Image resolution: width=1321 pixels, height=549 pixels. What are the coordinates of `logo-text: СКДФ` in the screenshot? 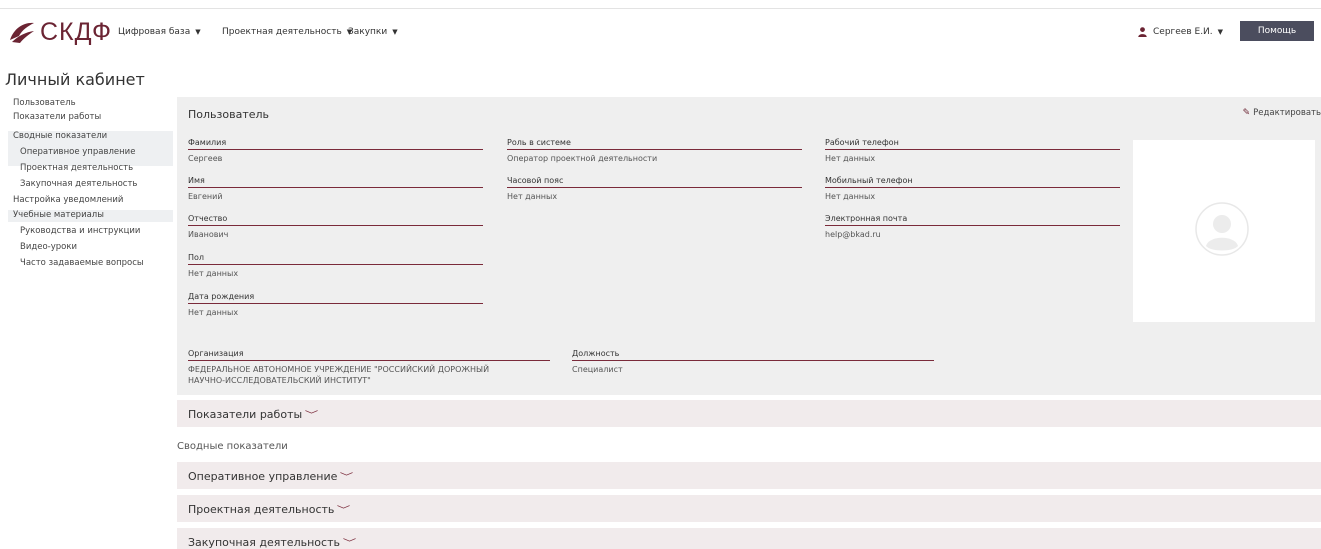 It's located at (76, 32).